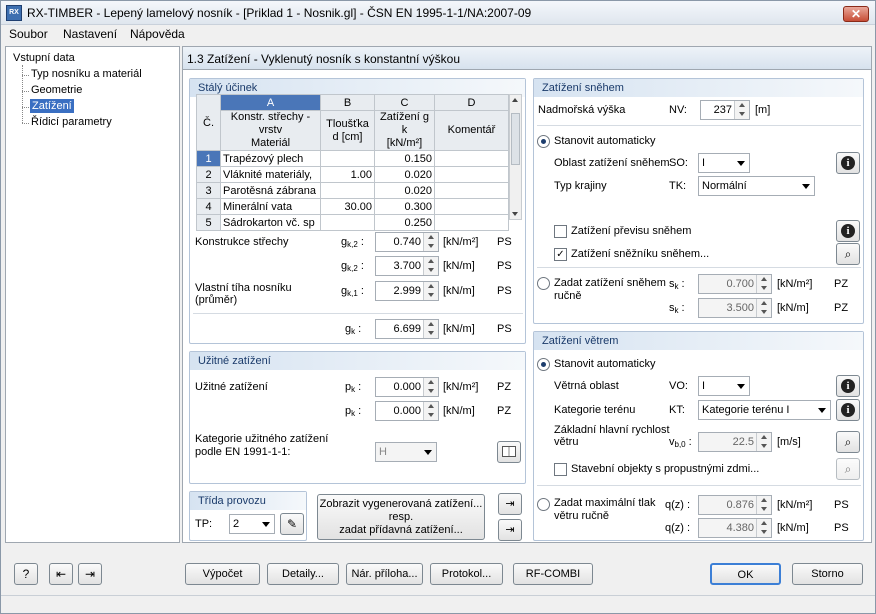  I want to click on vitr-rucne-radio, so click(543, 504).